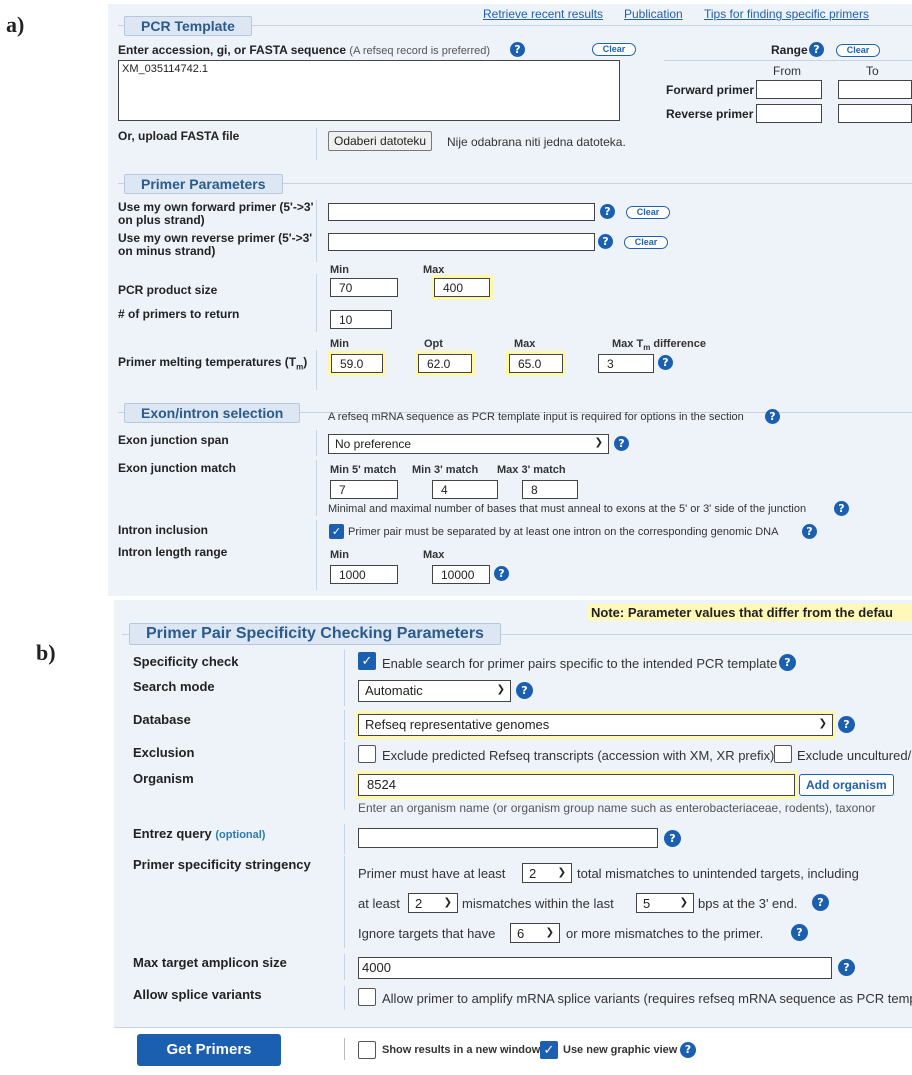  What do you see at coordinates (665, 903) in the screenshot?
I see `last-bps-select: 5 ❯` at bounding box center [665, 903].